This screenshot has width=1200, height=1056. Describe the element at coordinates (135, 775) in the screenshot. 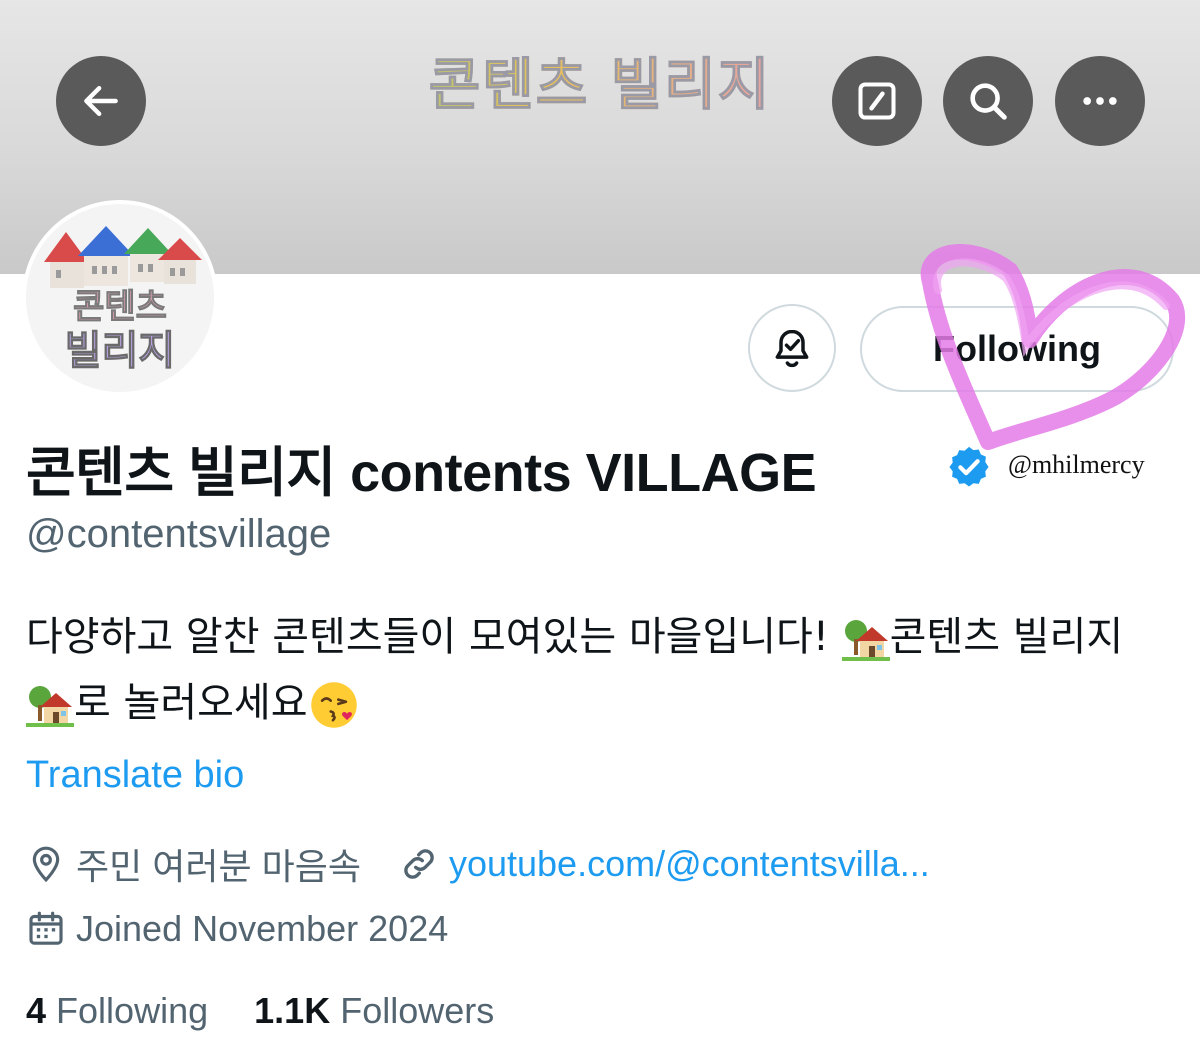

I see `translate-bio-link: Translate bio` at that location.